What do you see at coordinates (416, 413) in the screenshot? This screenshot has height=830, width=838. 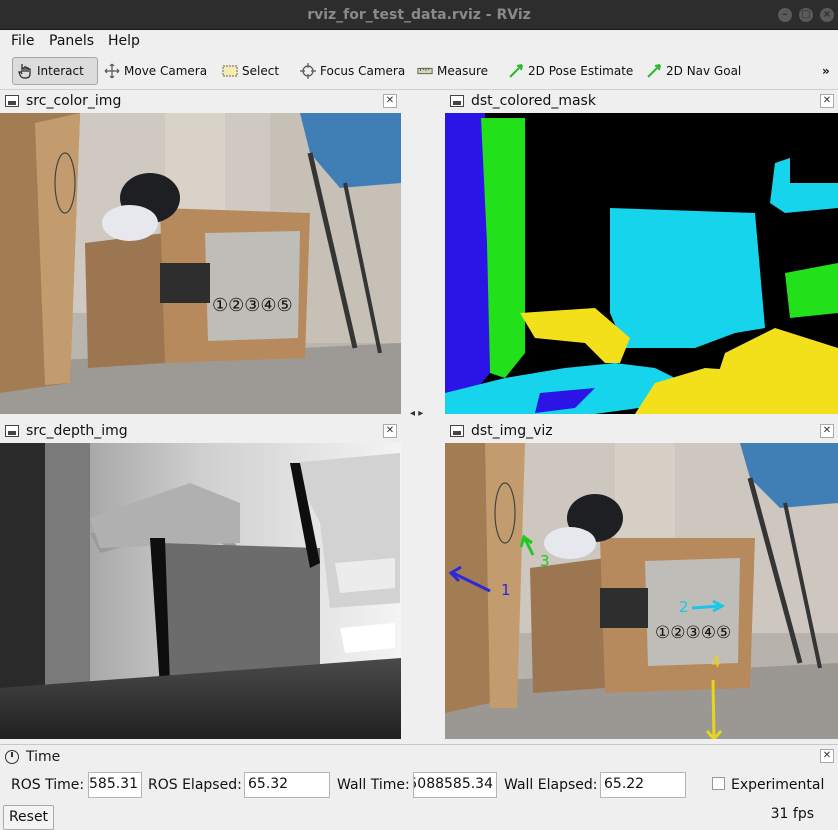 I see `panel-splitter-handle: ◂ ▸` at bounding box center [416, 413].